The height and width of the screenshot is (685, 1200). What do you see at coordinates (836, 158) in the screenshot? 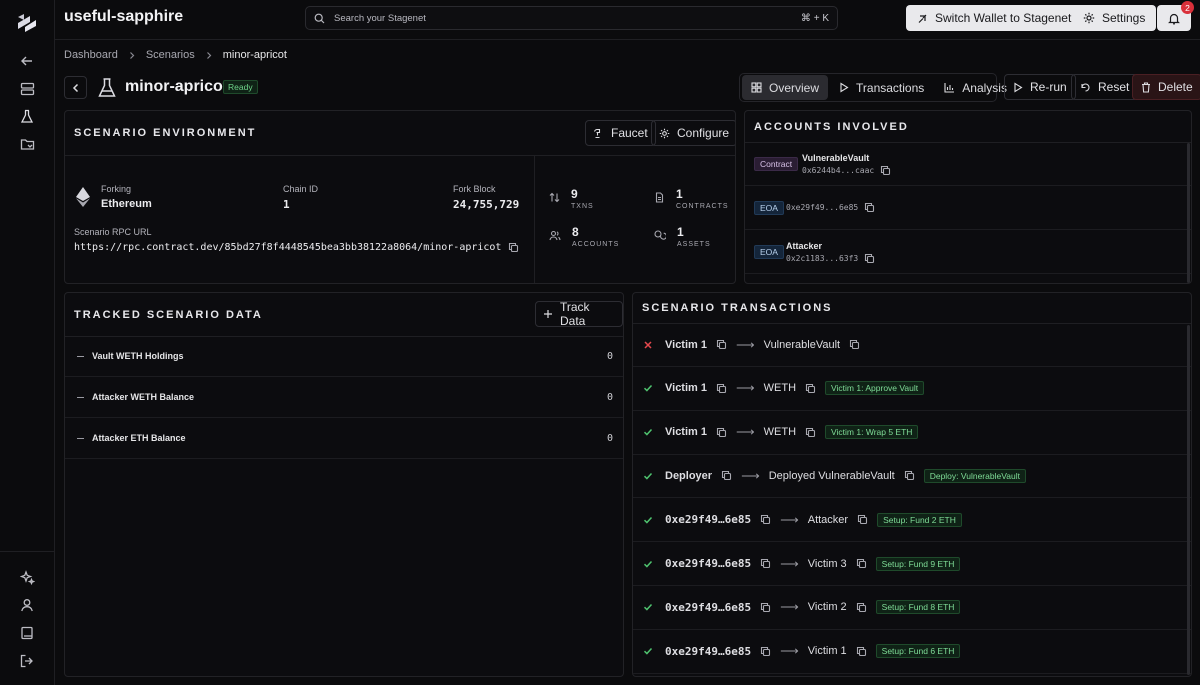
I see `account-name: VulnerableVault` at bounding box center [836, 158].